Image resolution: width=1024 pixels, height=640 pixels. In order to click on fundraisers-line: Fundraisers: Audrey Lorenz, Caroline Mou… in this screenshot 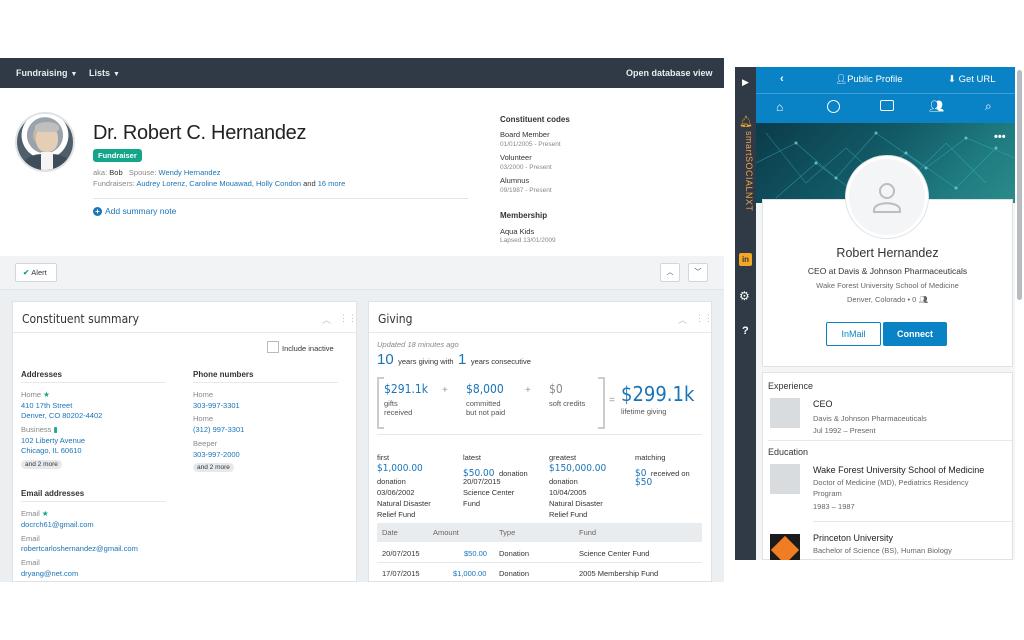, I will do `click(219, 183)`.